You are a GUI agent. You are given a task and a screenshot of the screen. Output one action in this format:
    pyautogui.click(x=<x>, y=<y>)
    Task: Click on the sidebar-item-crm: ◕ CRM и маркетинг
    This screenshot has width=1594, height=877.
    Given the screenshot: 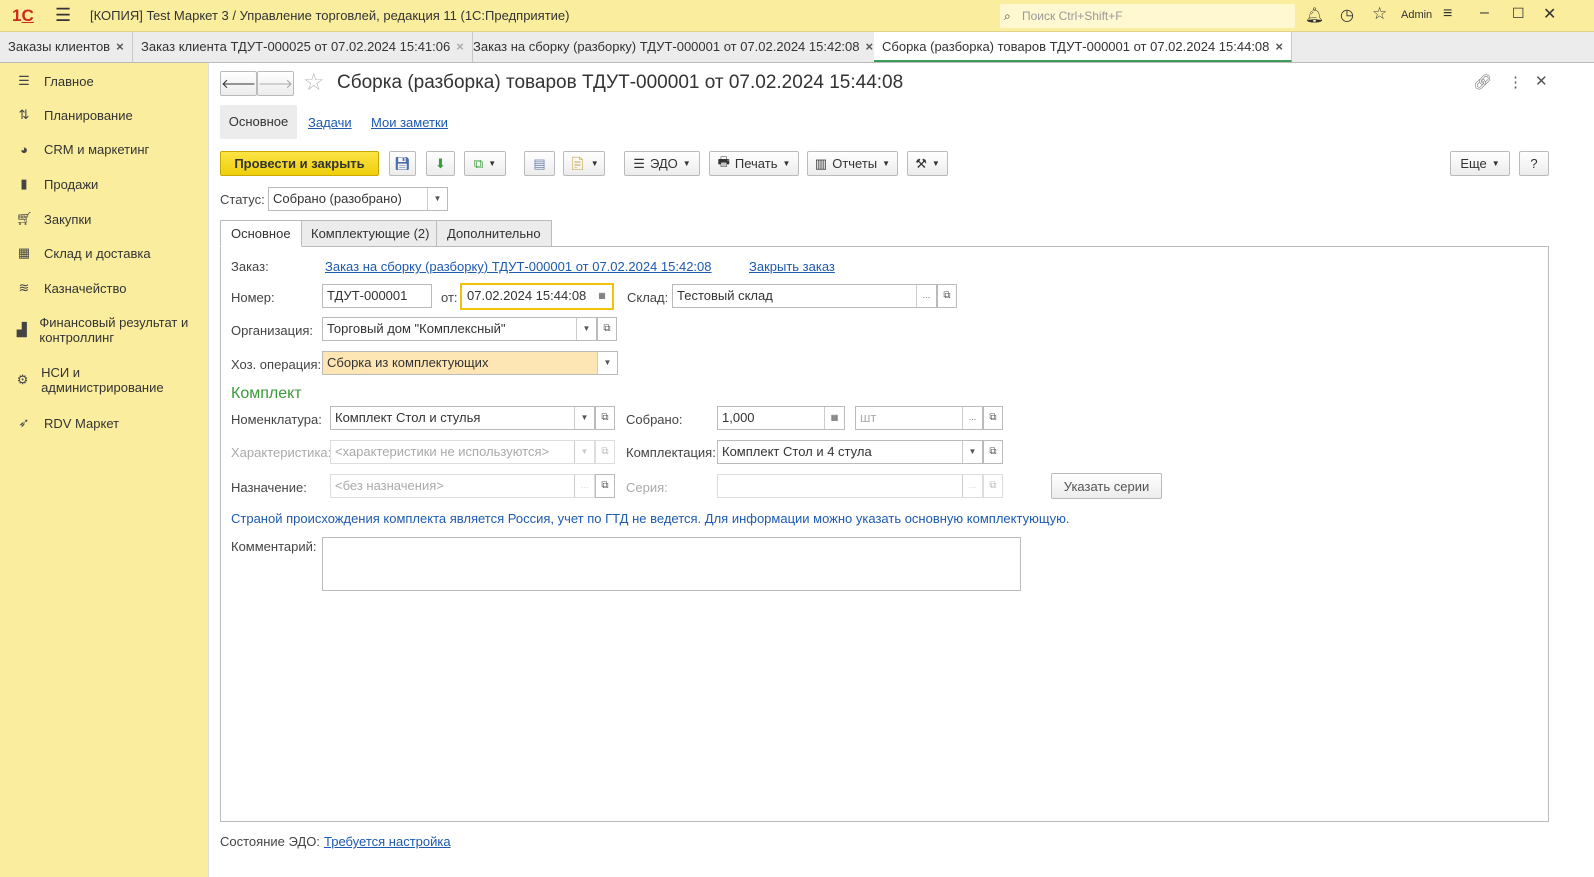 What is the action you would take?
    pyautogui.click(x=82, y=149)
    